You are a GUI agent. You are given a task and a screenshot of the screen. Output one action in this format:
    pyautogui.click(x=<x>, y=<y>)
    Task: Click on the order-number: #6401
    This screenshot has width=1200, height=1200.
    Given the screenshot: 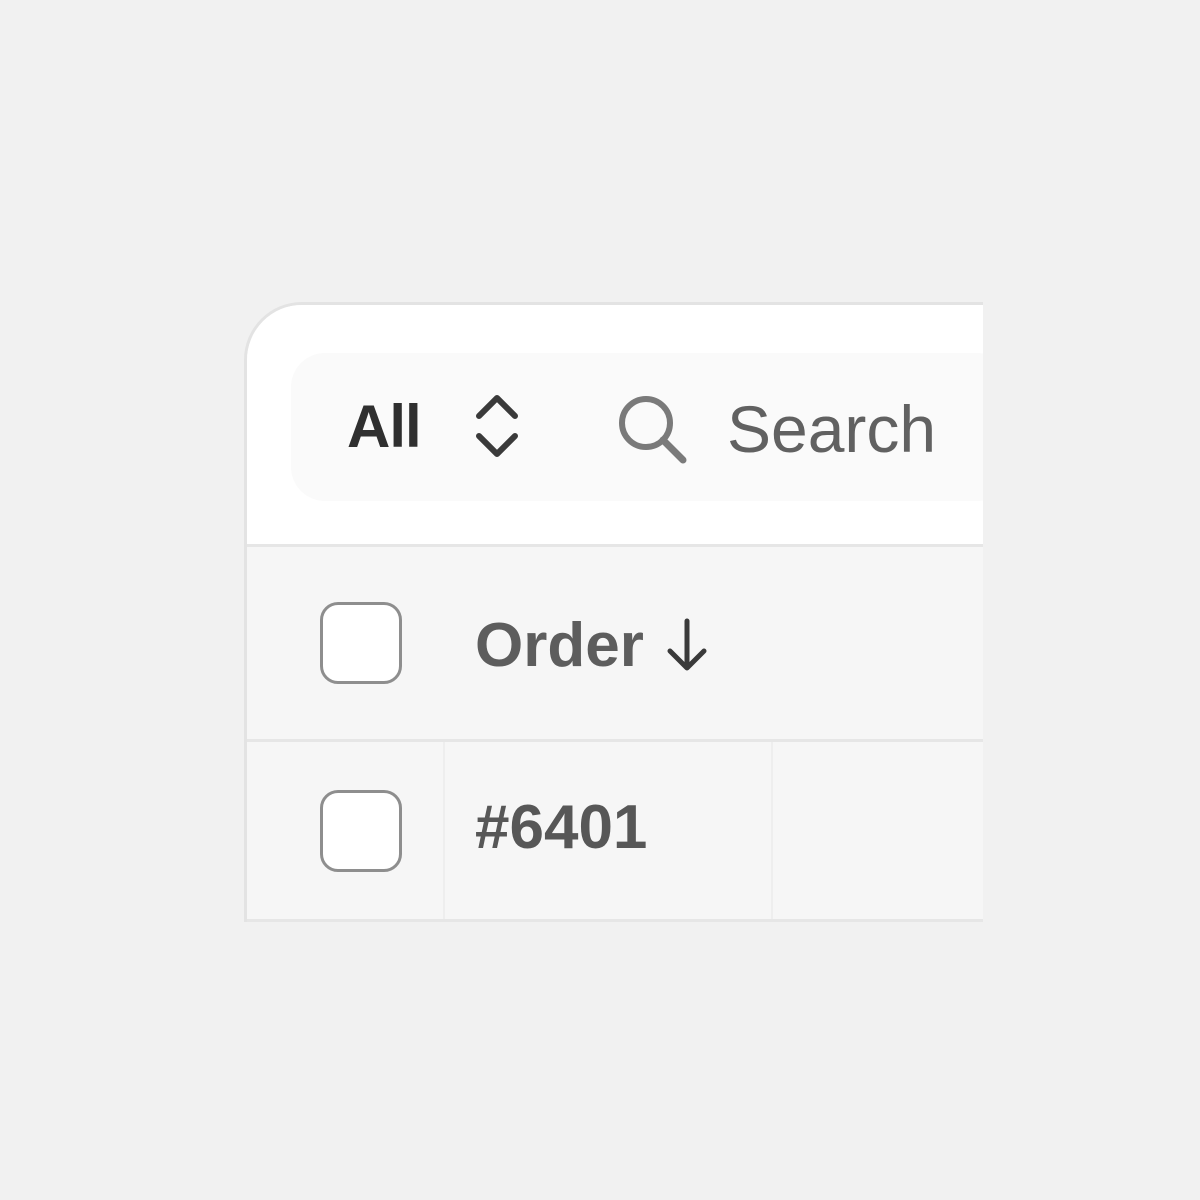 What is the action you would take?
    pyautogui.click(x=561, y=827)
    